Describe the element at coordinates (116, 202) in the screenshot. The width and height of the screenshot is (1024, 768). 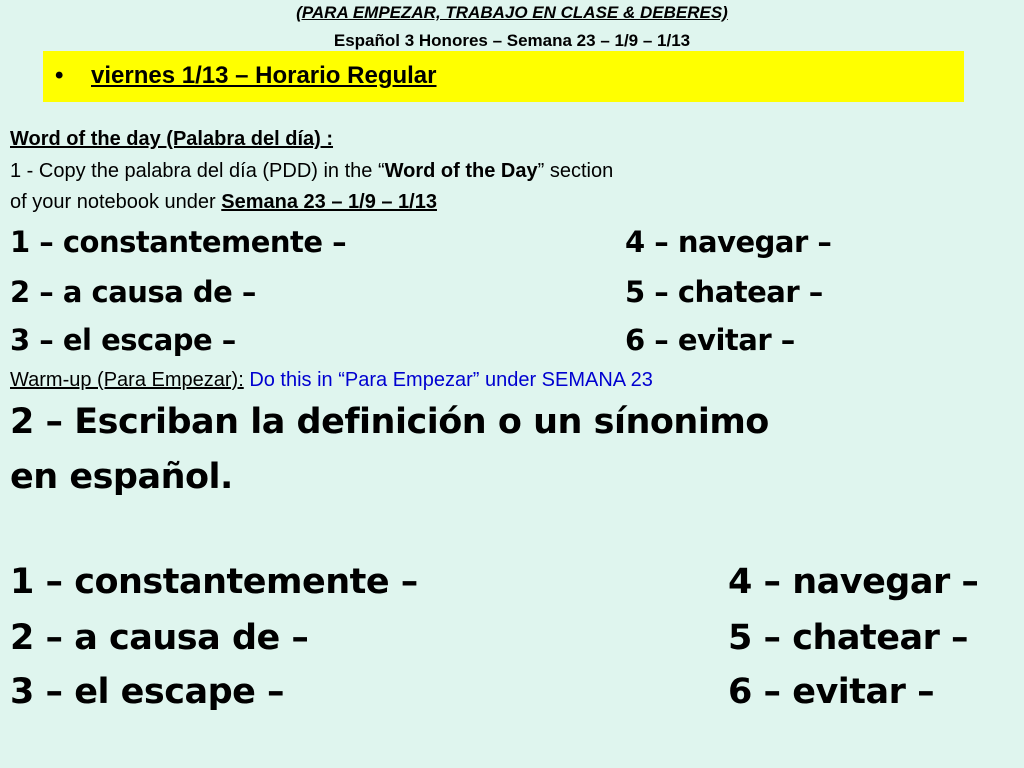
I see `step2-prefix: of your notebook under` at that location.